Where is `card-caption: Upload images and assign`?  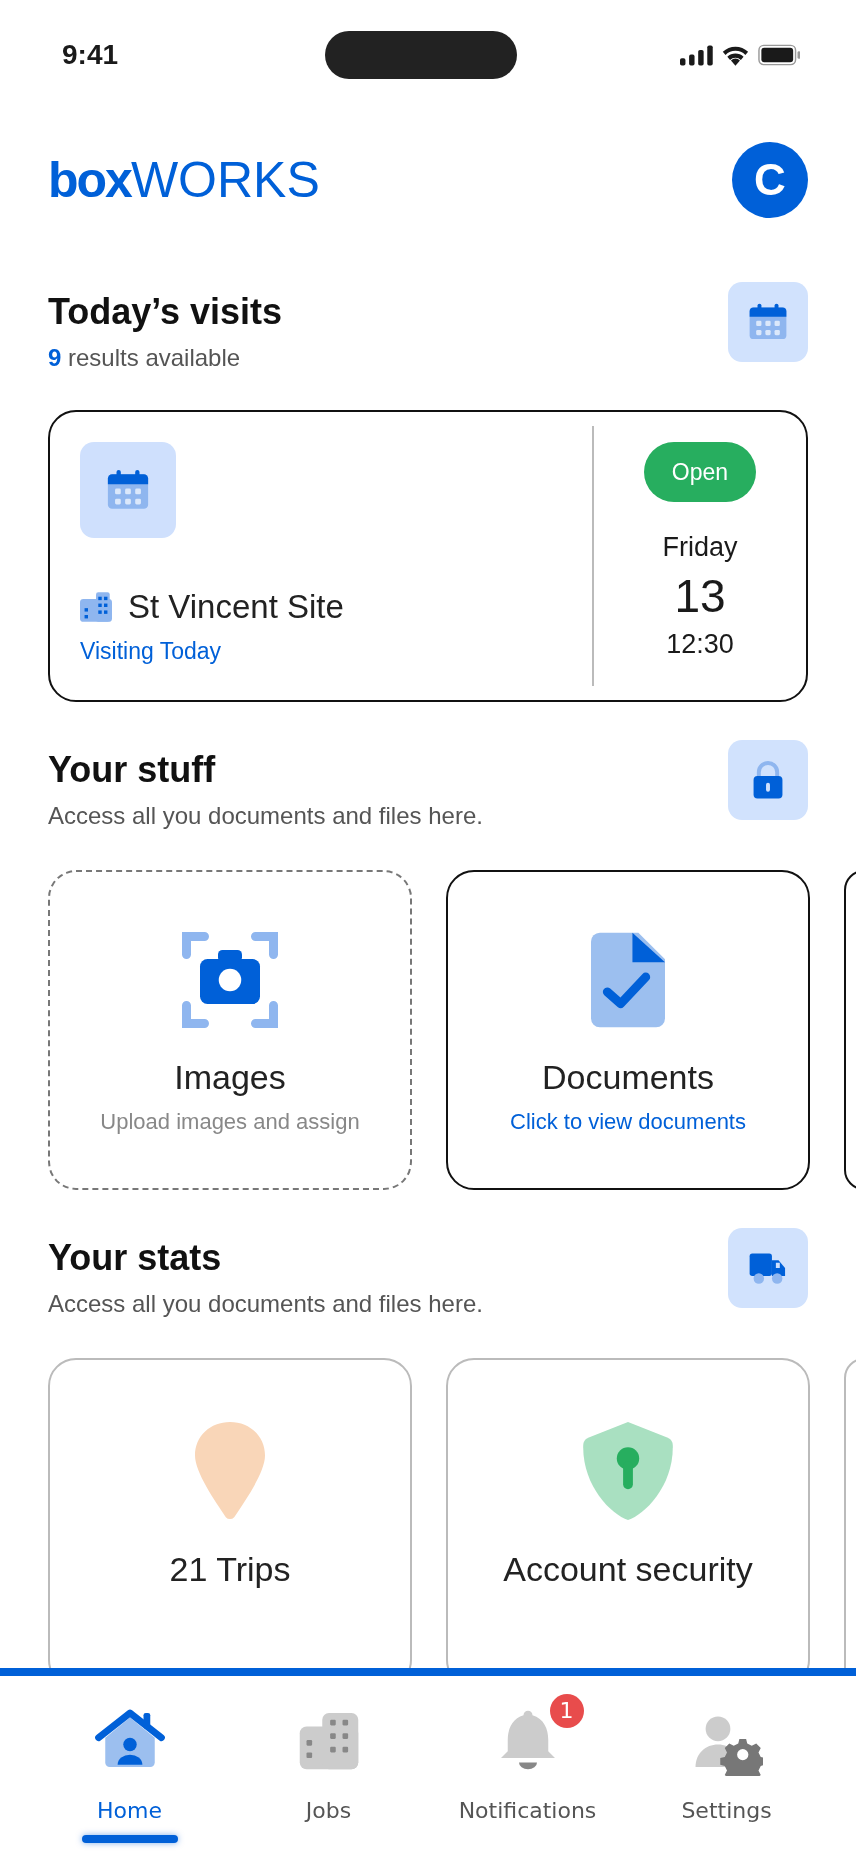 card-caption: Upload images and assign is located at coordinates (230, 1122).